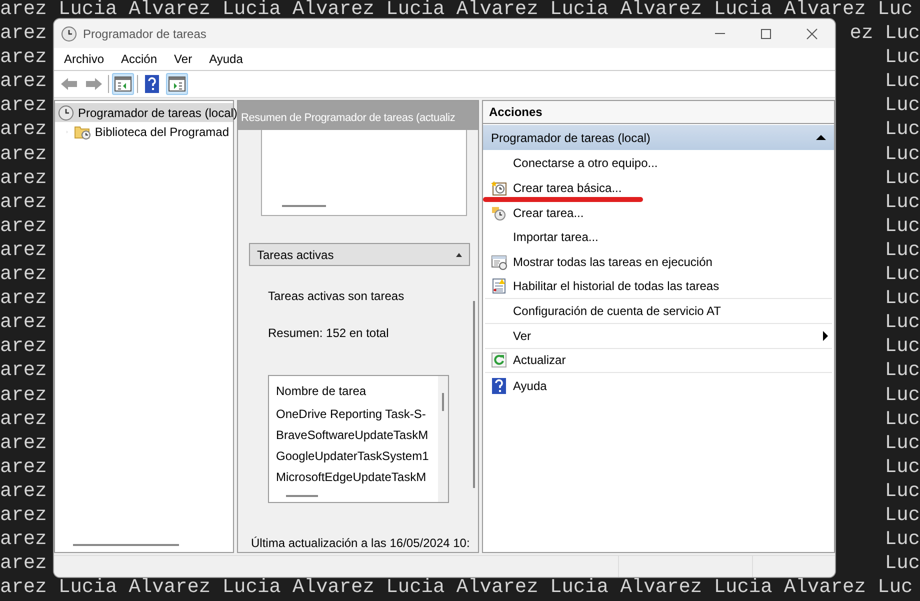 The image size is (920, 601). What do you see at coordinates (658, 137) in the screenshot?
I see `section-header: Programador de tareas (local)` at bounding box center [658, 137].